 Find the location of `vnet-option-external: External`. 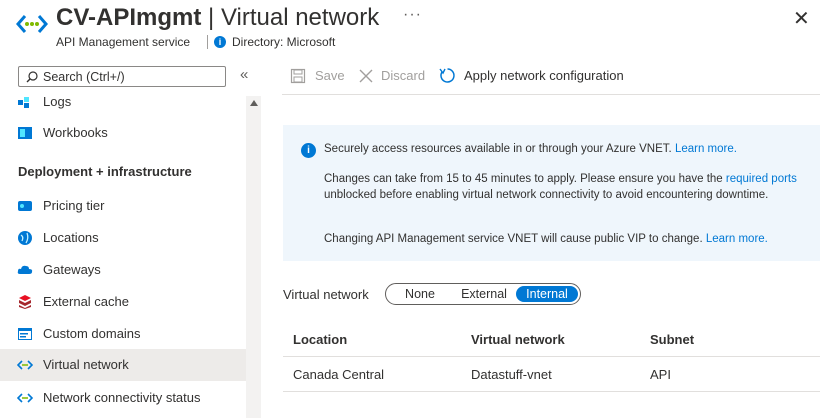

vnet-option-external: External is located at coordinates (484, 294).